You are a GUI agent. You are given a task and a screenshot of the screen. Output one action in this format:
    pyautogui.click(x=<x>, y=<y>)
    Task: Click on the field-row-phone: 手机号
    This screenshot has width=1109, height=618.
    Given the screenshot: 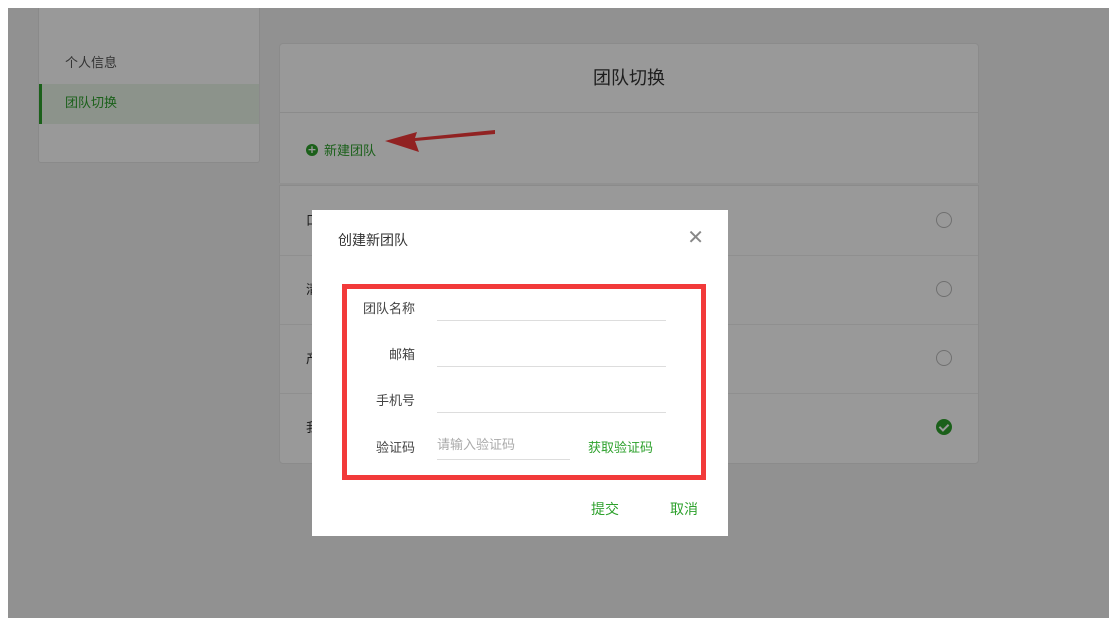 What is the action you would take?
    pyautogui.click(x=520, y=399)
    